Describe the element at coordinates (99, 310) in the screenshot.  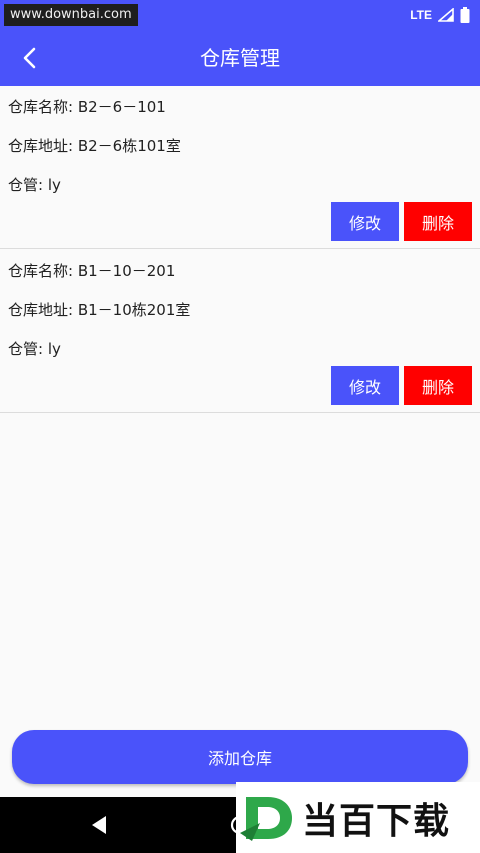
I see `warehouse-address: 仓库地址: B1－10栋201室` at that location.